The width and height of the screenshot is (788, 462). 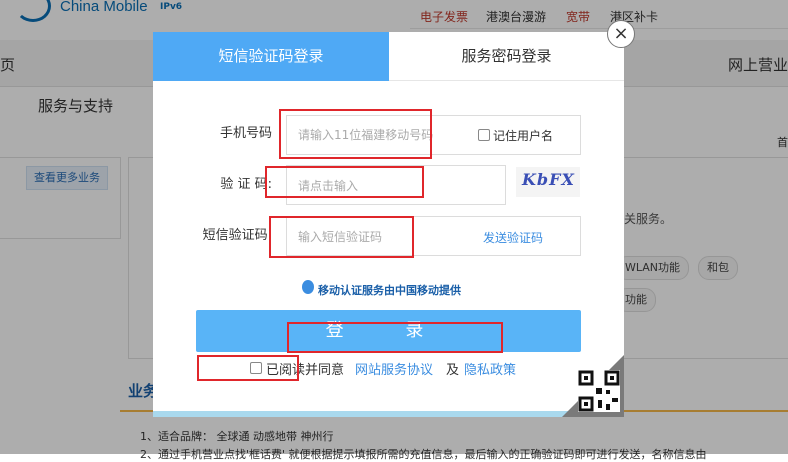 What do you see at coordinates (355, 134) in the screenshot?
I see `annotation-phone` at bounding box center [355, 134].